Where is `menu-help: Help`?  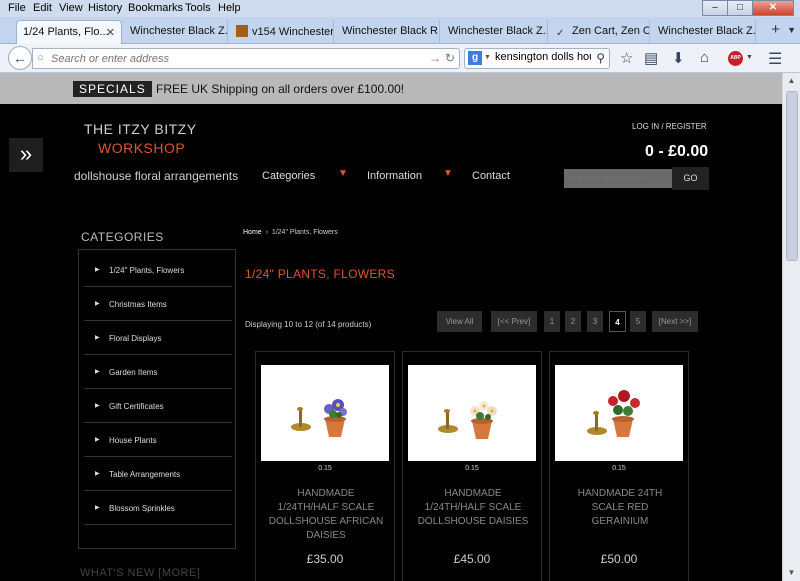
menu-help: Help is located at coordinates (229, 8).